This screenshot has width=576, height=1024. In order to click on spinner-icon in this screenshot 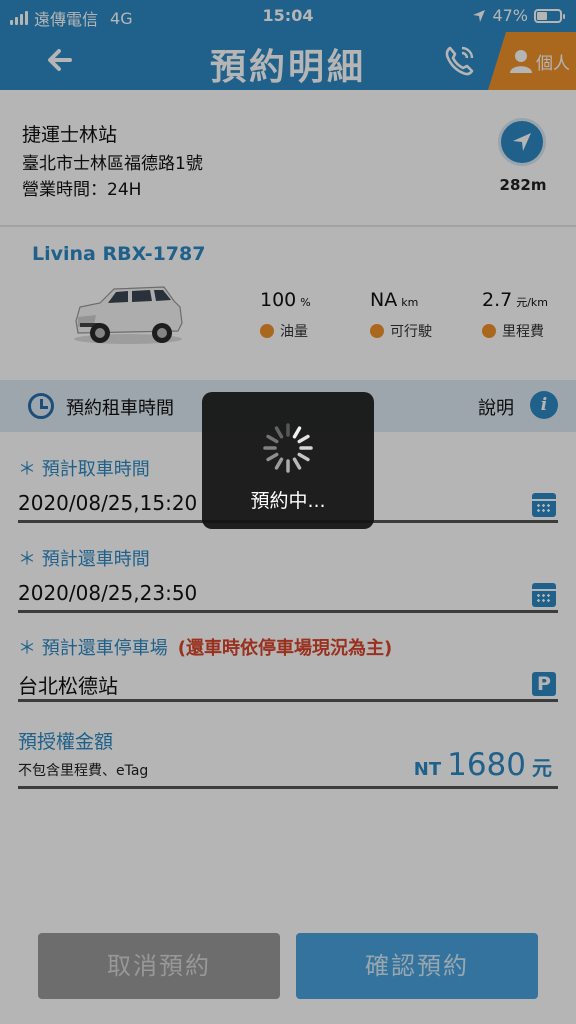, I will do `click(288, 448)`.